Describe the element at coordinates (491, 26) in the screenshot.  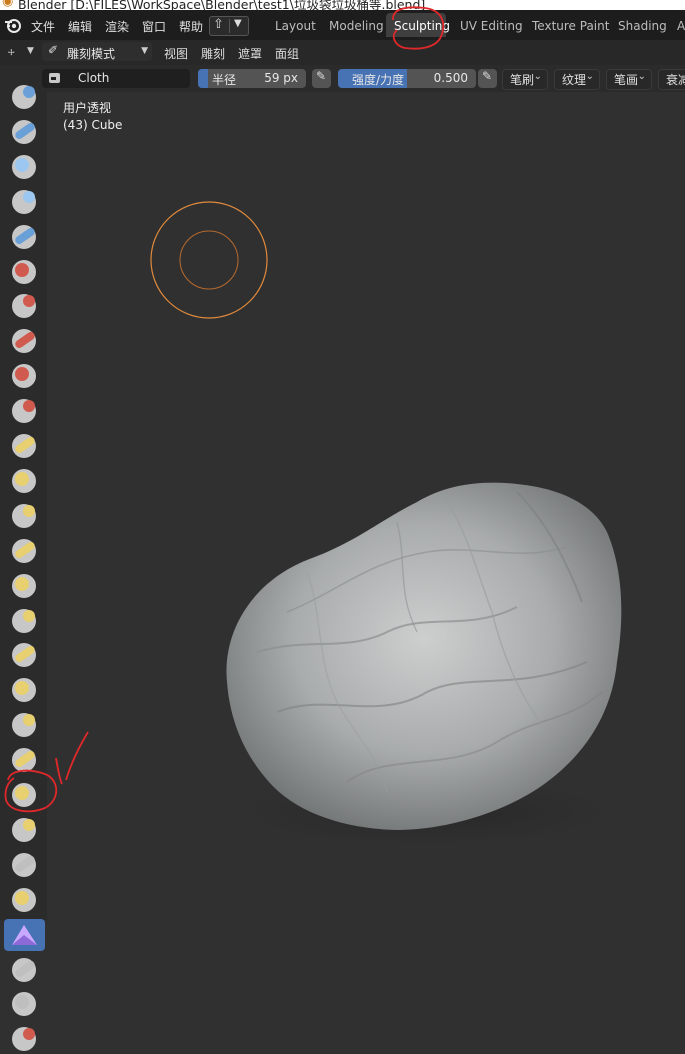
I see `tab-uv-editing: UV Editing` at that location.